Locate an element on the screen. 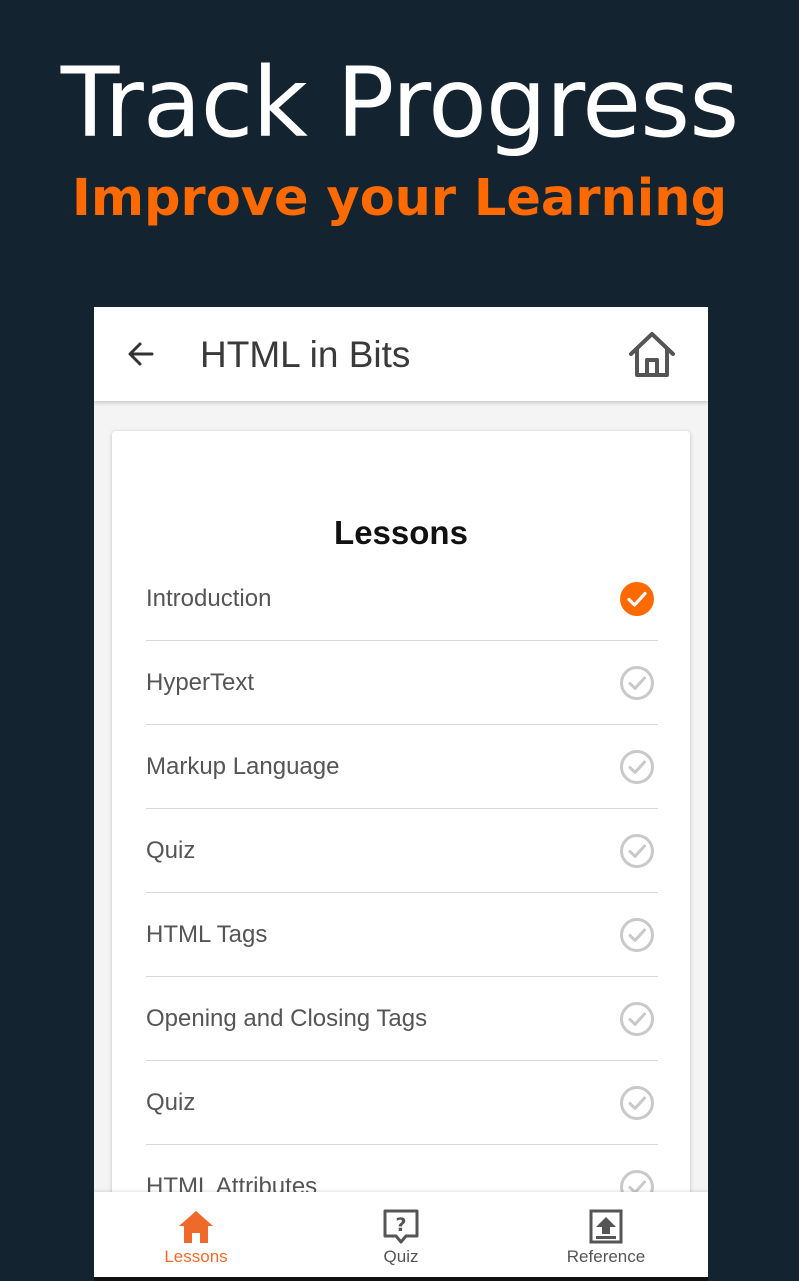 The height and width of the screenshot is (1281, 799). lesson-item-introduction: Introduction is located at coordinates (402, 599).